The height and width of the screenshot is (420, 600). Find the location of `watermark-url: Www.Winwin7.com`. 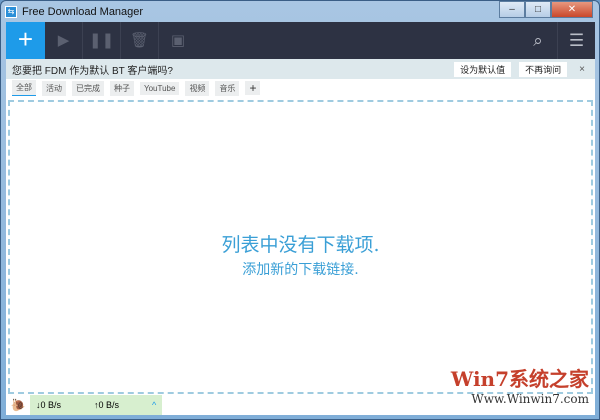

watermark-url: Www.Winwin7.com is located at coordinates (530, 399).